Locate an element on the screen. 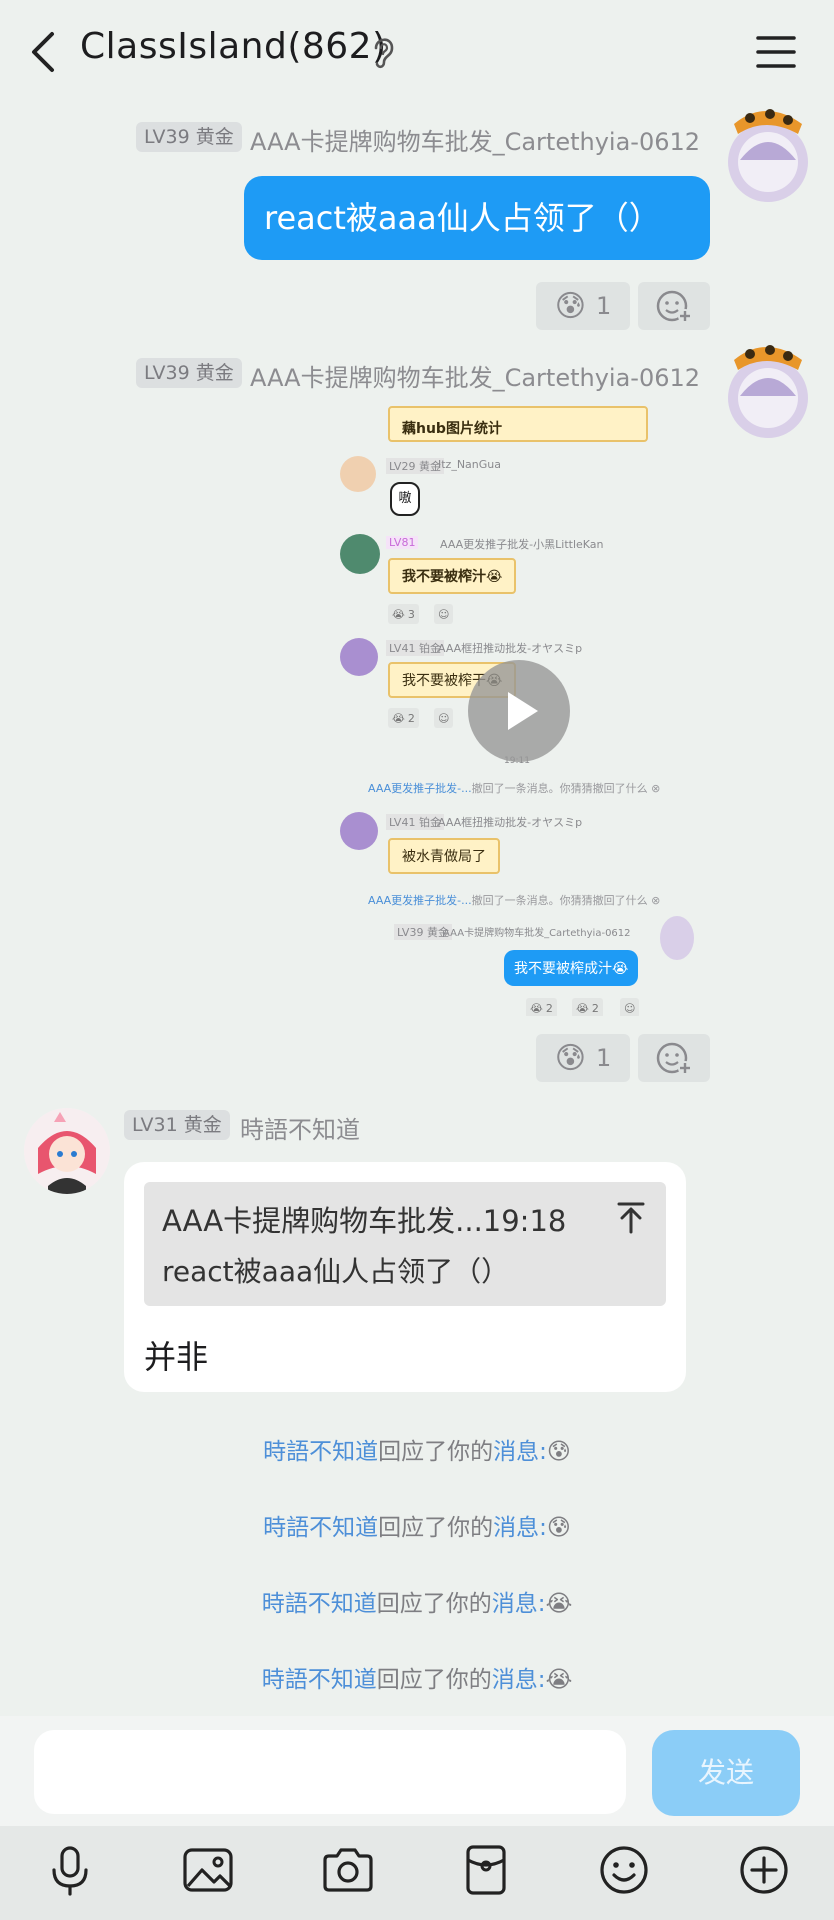  shot-name: AAA卡提牌购物车批发_Cartethyia-0612 is located at coordinates (537, 933).